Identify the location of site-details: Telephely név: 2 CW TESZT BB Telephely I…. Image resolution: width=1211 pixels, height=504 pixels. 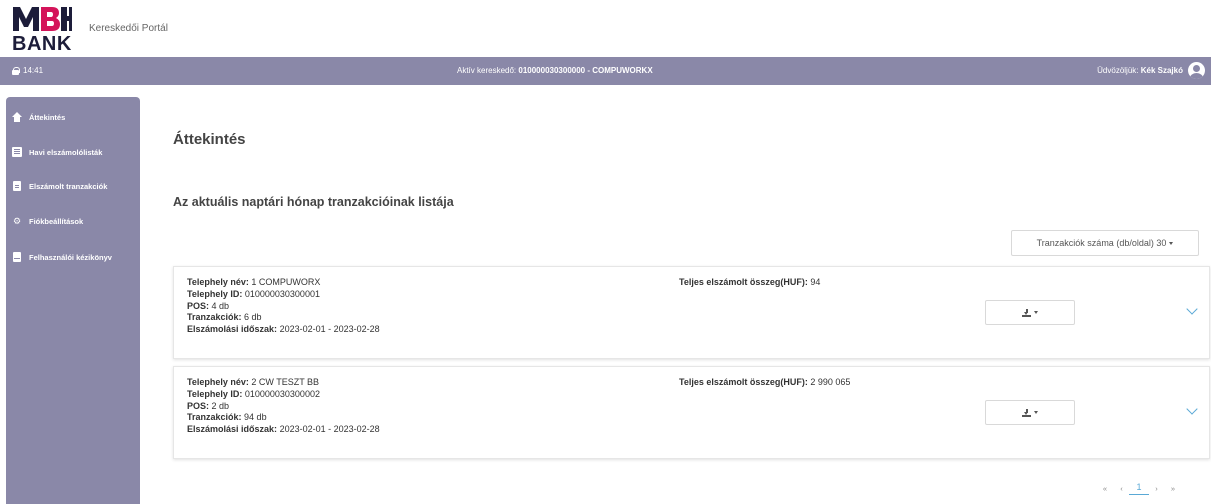
(283, 406).